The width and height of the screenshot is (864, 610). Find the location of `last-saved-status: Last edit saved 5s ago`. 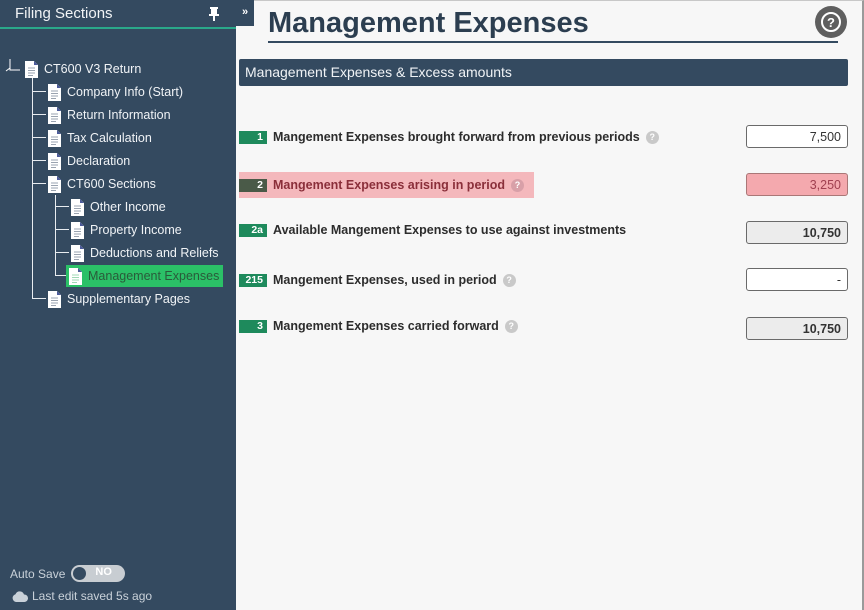

last-saved-status: Last edit saved 5s ago is located at coordinates (82, 596).